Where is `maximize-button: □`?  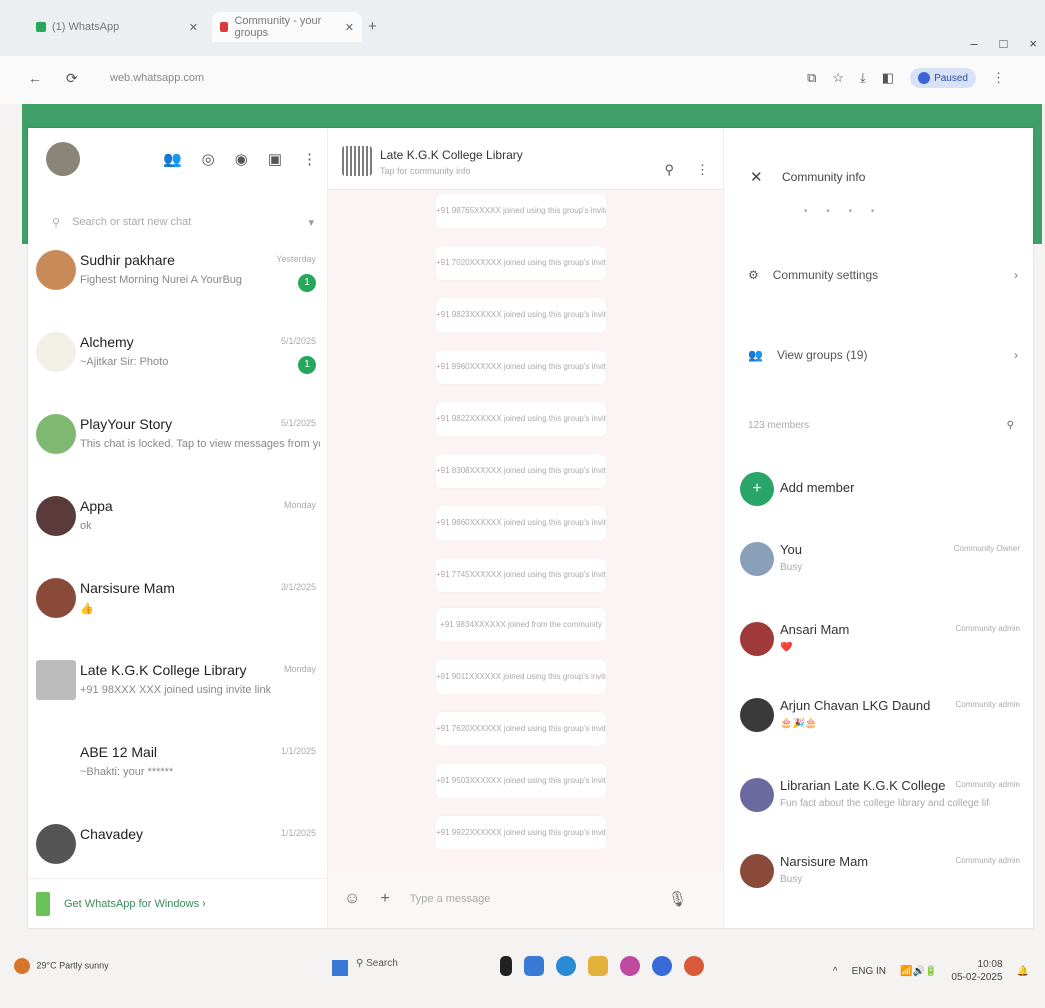 maximize-button: □ is located at coordinates (1004, 43).